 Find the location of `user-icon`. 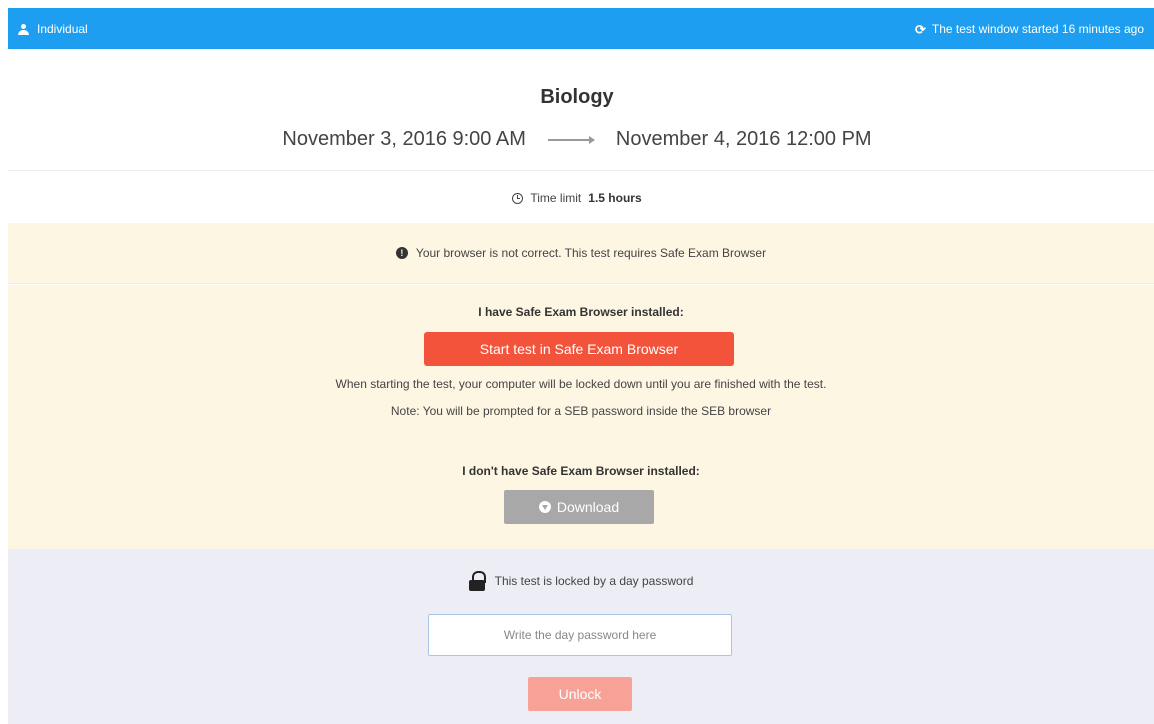

user-icon is located at coordinates (23, 29).